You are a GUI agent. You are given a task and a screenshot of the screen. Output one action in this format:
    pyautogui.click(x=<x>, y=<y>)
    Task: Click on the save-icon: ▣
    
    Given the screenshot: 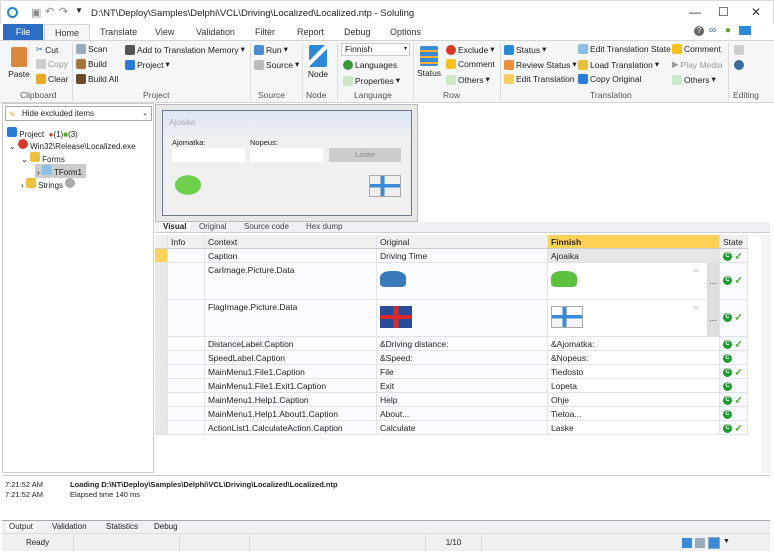 What is the action you would take?
    pyautogui.click(x=36, y=12)
    